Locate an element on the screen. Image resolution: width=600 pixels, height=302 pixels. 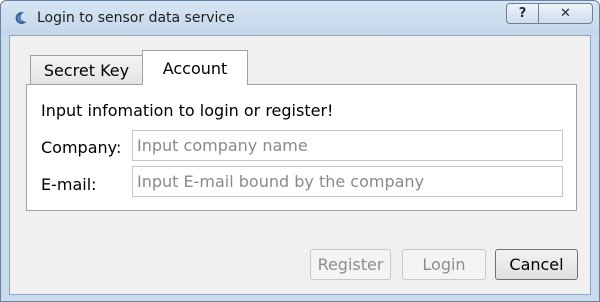
tab-secret-key: Secret Key is located at coordinates (86, 69).